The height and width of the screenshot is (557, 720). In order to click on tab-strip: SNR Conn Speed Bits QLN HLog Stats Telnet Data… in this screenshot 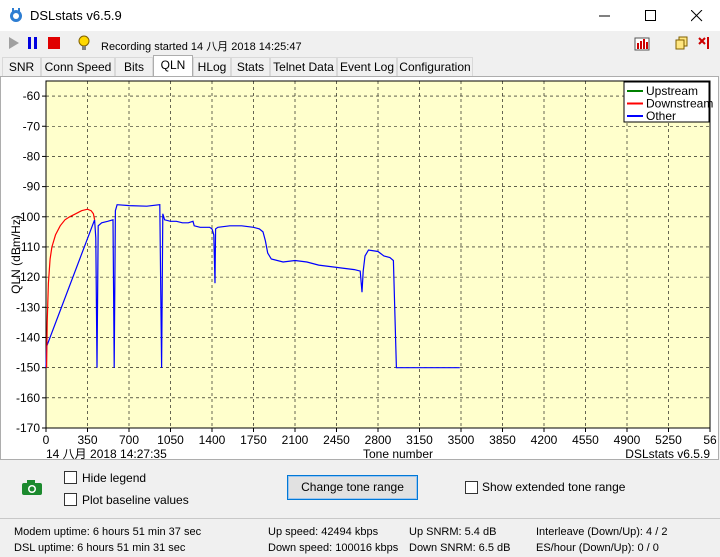, I will do `click(360, 66)`.